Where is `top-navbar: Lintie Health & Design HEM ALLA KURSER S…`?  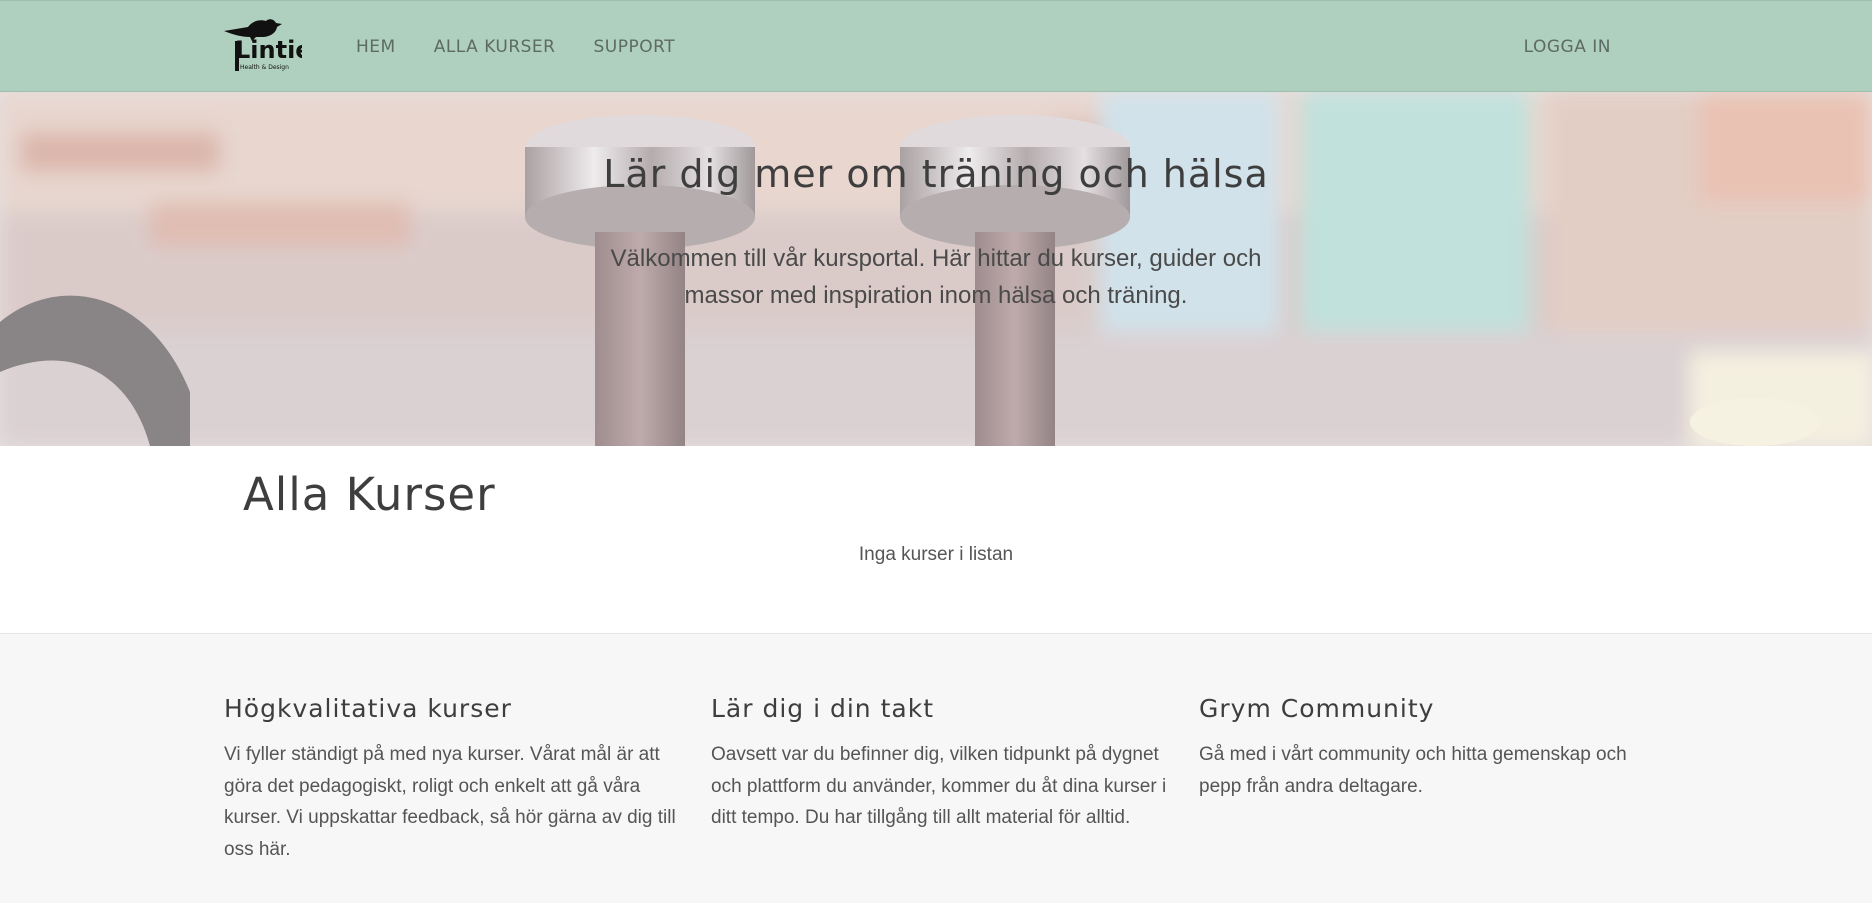
top-navbar: Lintie Health & Design HEM ALLA KURSER S… is located at coordinates (936, 46).